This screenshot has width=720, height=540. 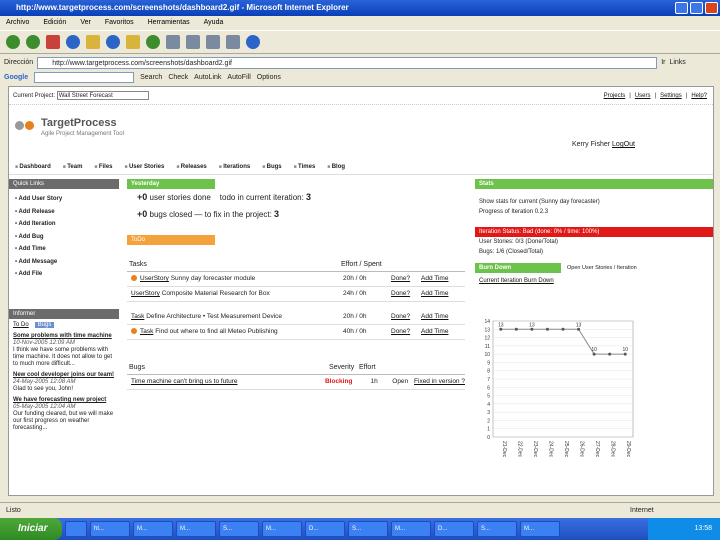 I want to click on favorites-star-icon, so click(x=133, y=42).